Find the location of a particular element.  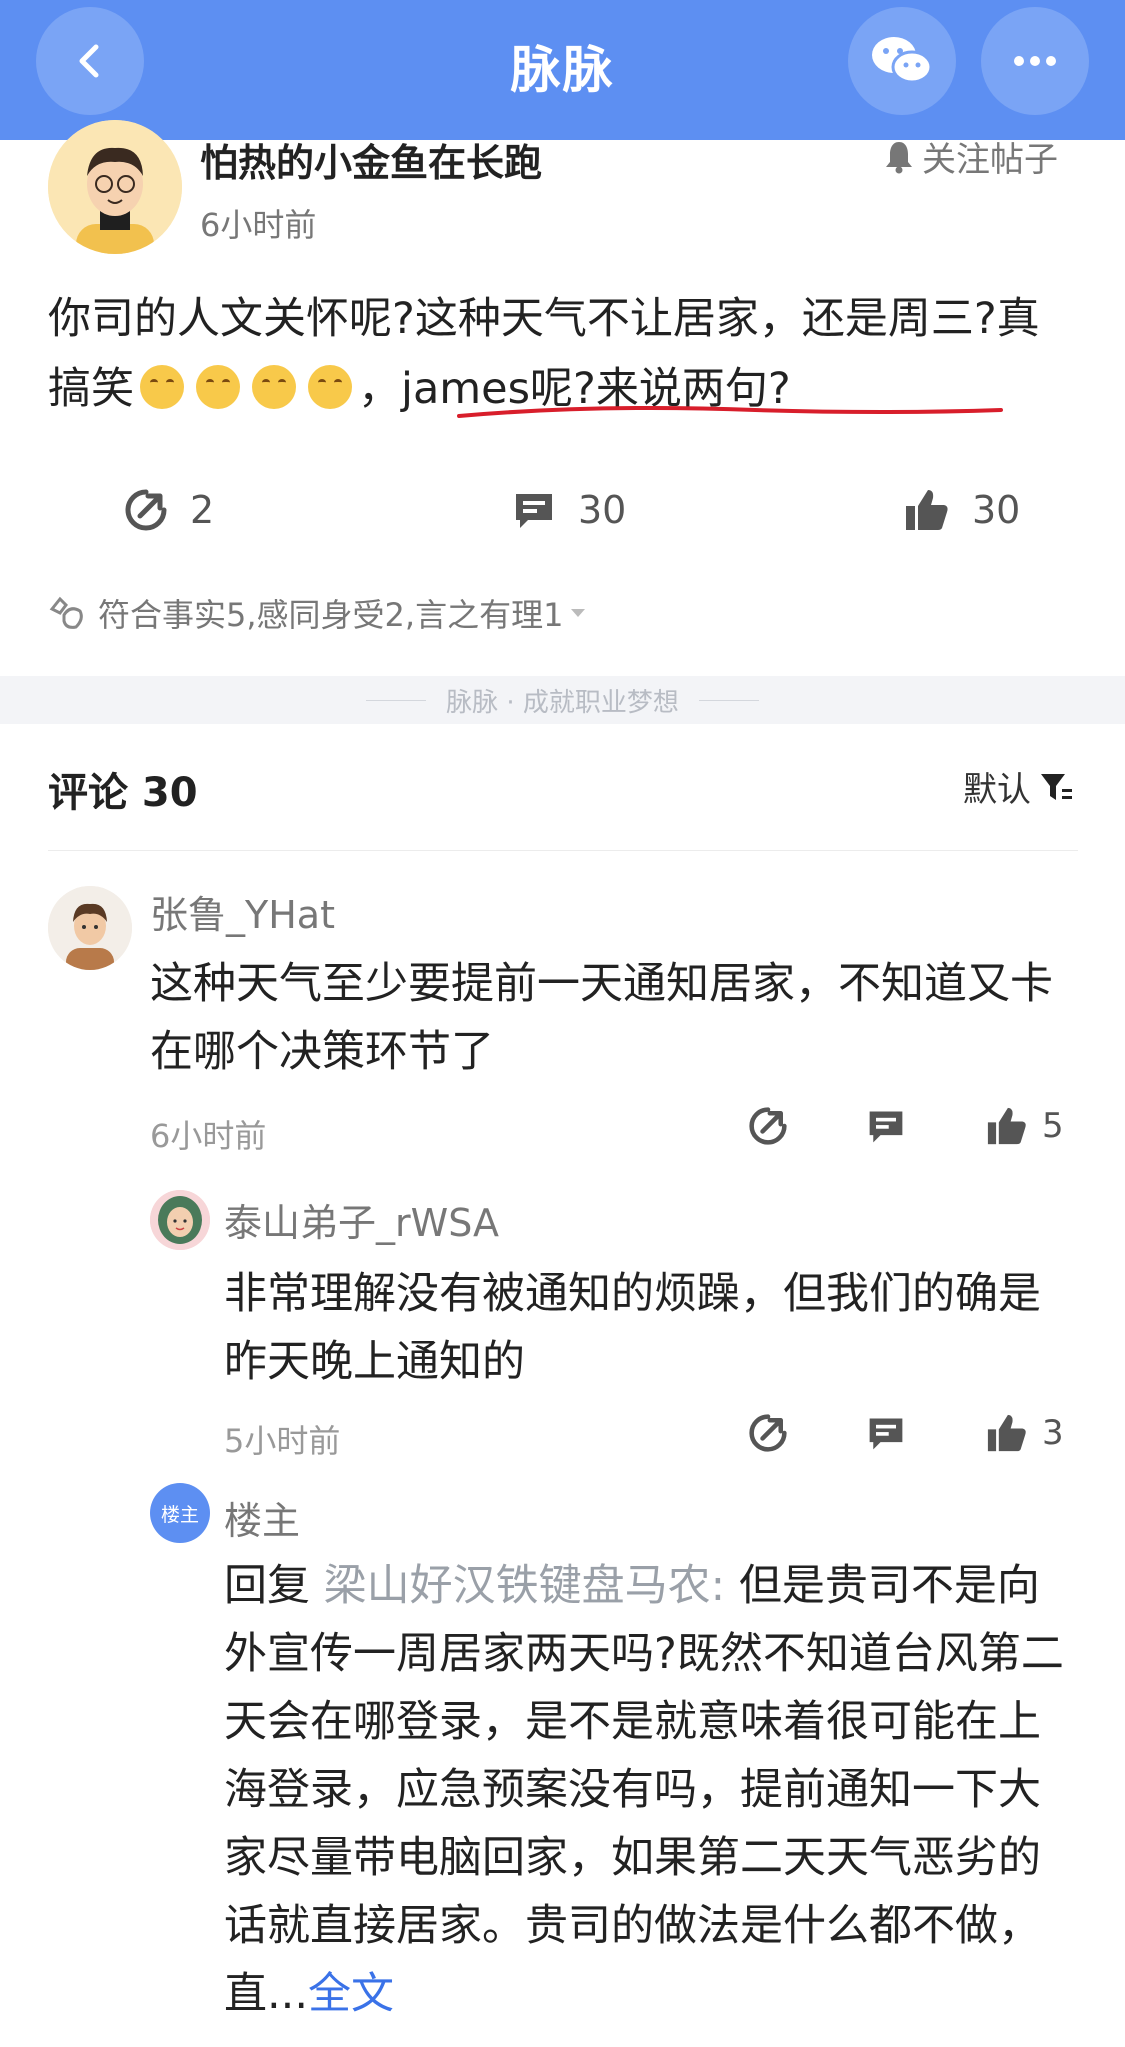

reply-to-user: 梁山好汉铁键盘马农: is located at coordinates (525, 1586).